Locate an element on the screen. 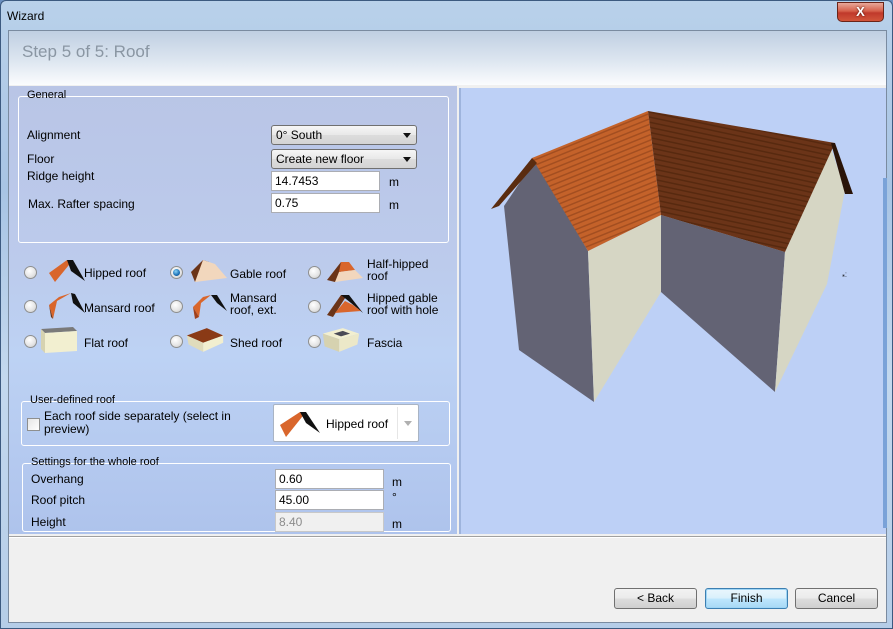 This screenshot has width=893, height=629. roof-label: Shed roof is located at coordinates (256, 343).